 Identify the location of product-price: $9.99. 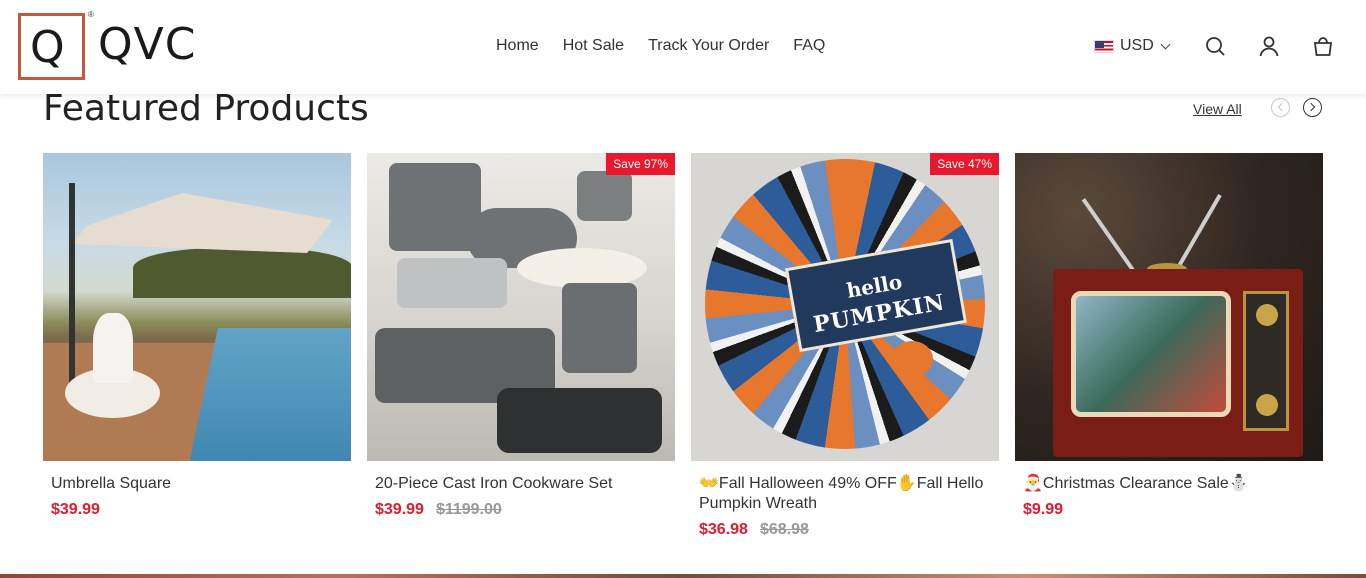
(1043, 509).